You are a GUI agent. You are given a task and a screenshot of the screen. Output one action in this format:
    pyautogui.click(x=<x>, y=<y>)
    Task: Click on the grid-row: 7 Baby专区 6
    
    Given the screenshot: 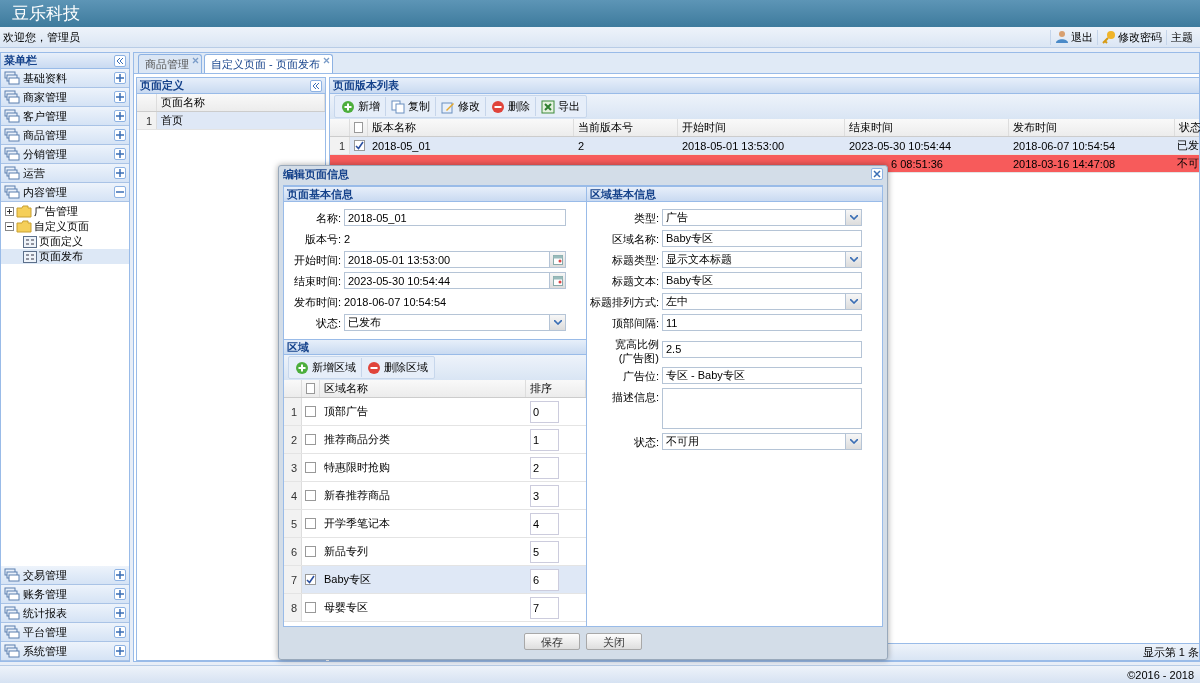 What is the action you would take?
    pyautogui.click(x=435, y=580)
    